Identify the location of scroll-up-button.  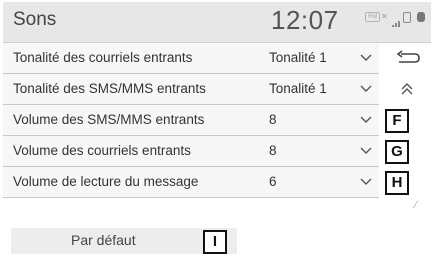
(407, 89).